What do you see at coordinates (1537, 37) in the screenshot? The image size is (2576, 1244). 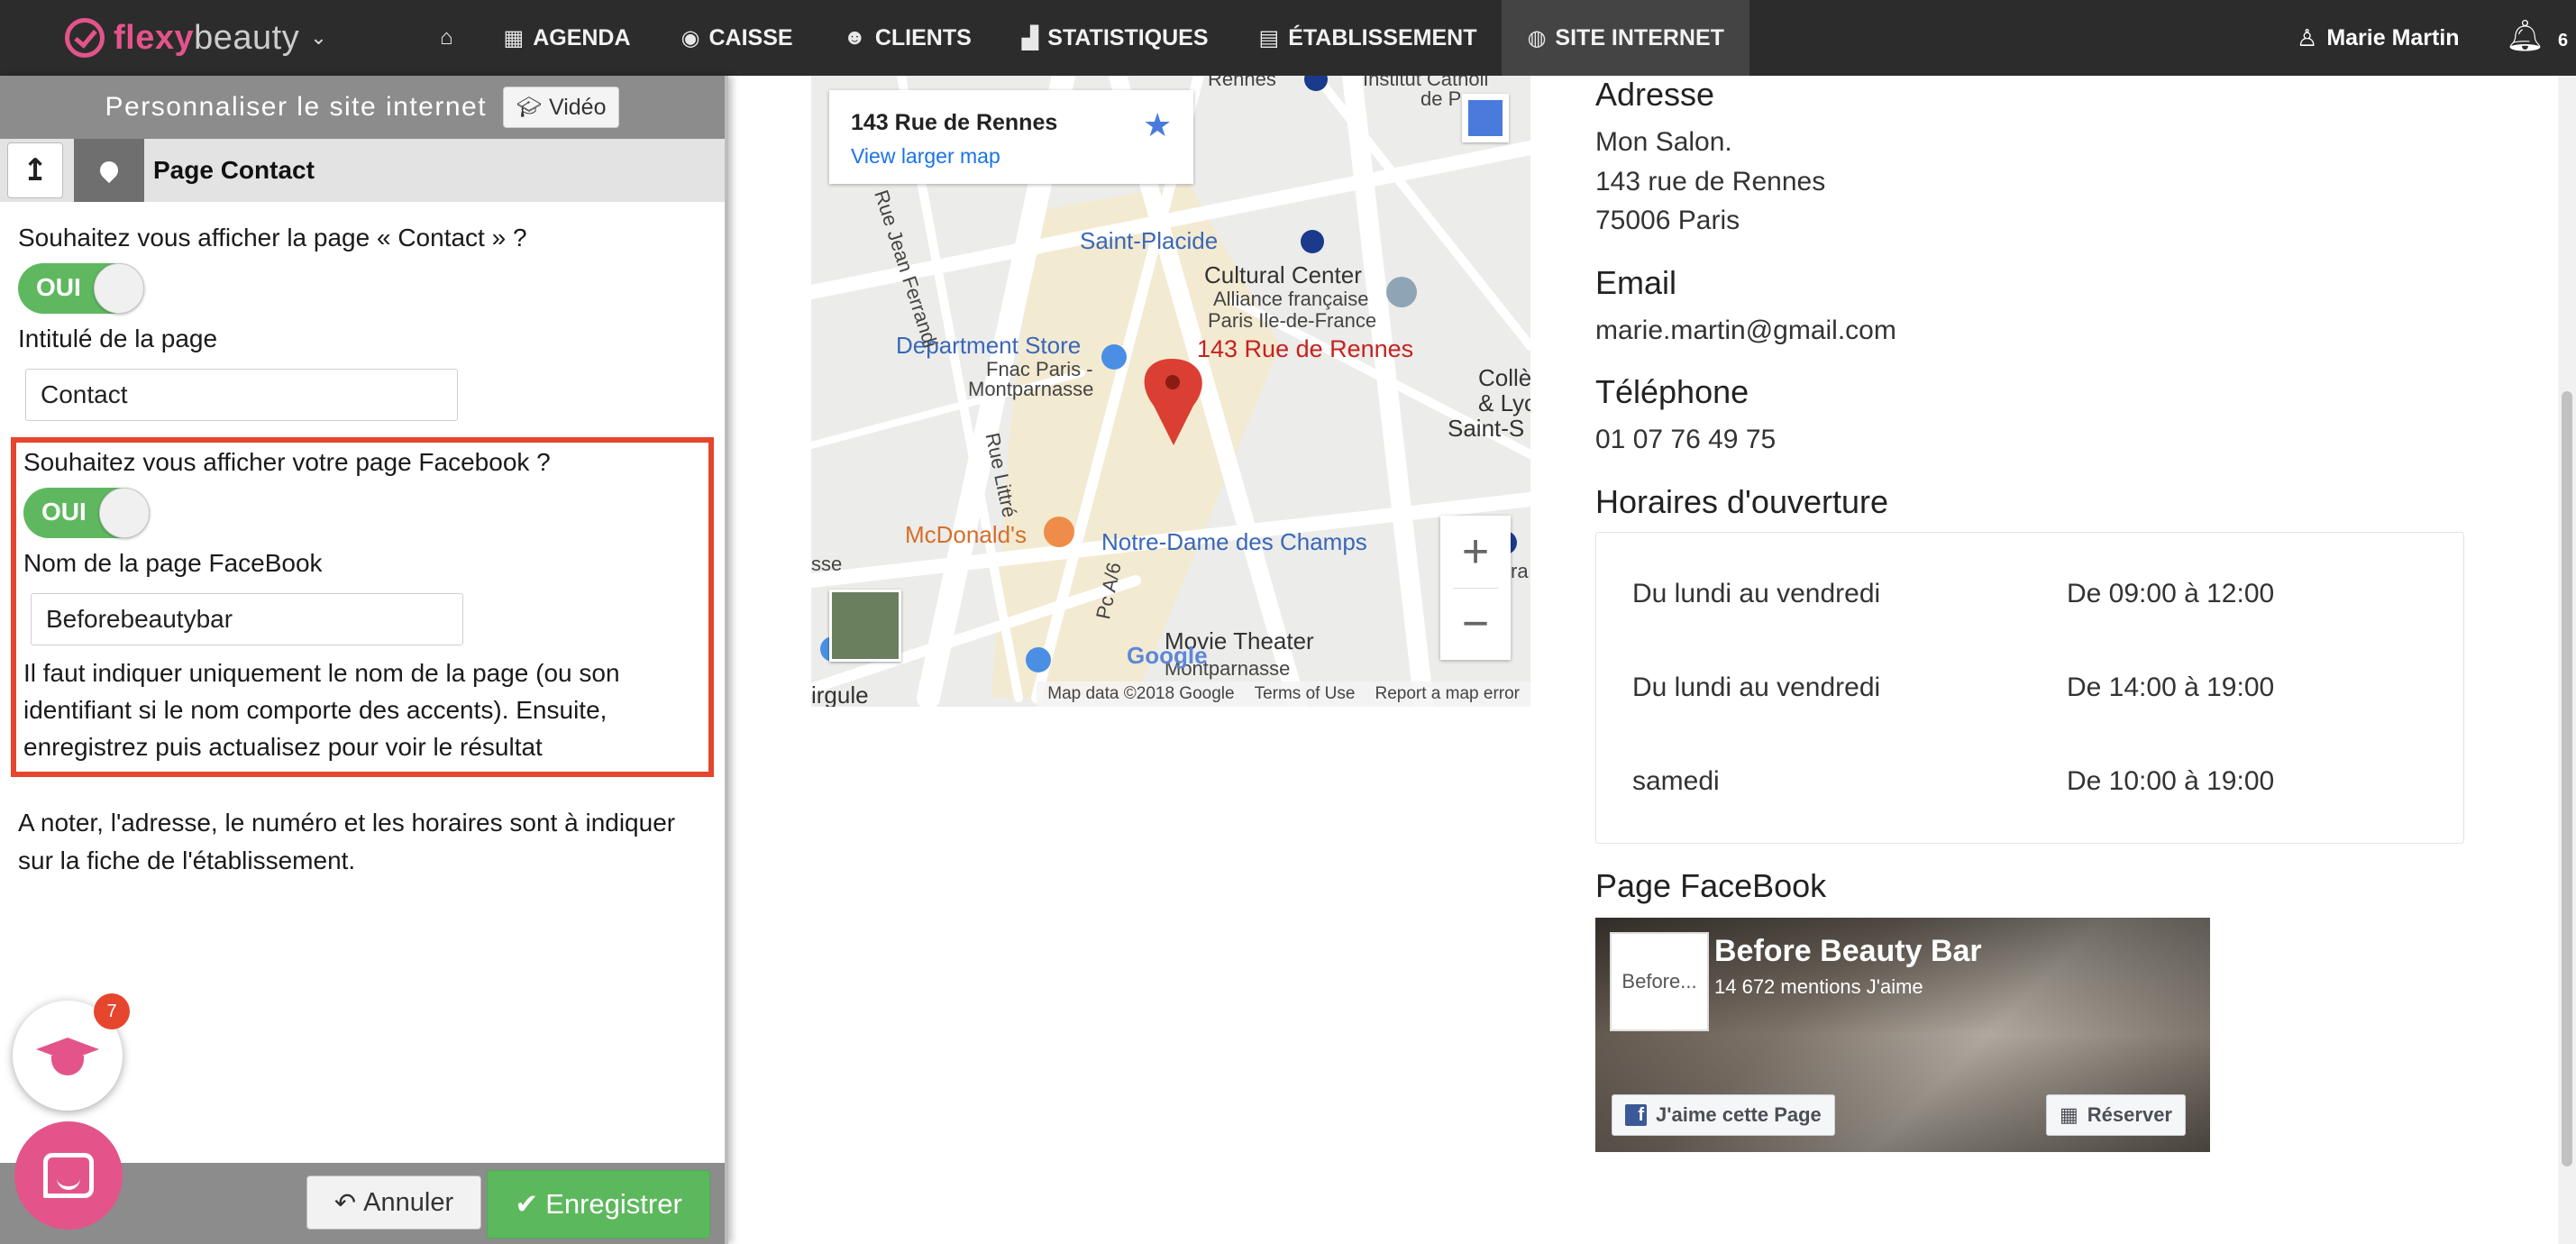 I see `globe-icon: ◍` at bounding box center [1537, 37].